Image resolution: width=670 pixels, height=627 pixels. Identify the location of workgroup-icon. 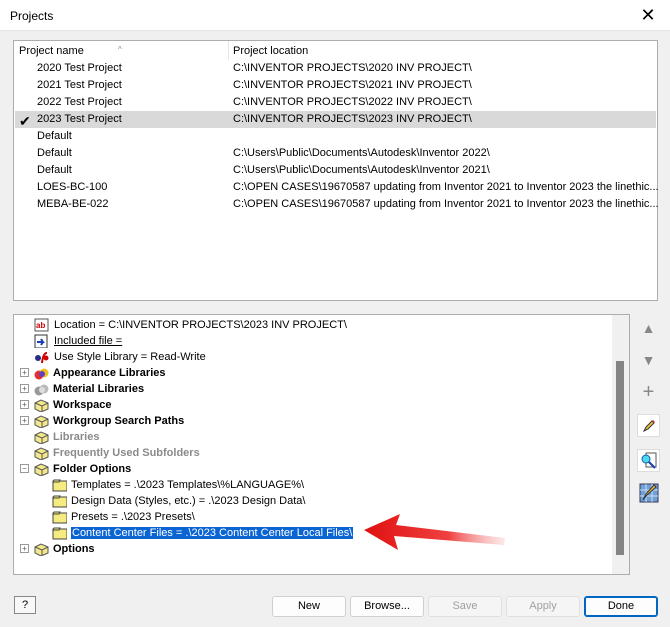
(41, 421).